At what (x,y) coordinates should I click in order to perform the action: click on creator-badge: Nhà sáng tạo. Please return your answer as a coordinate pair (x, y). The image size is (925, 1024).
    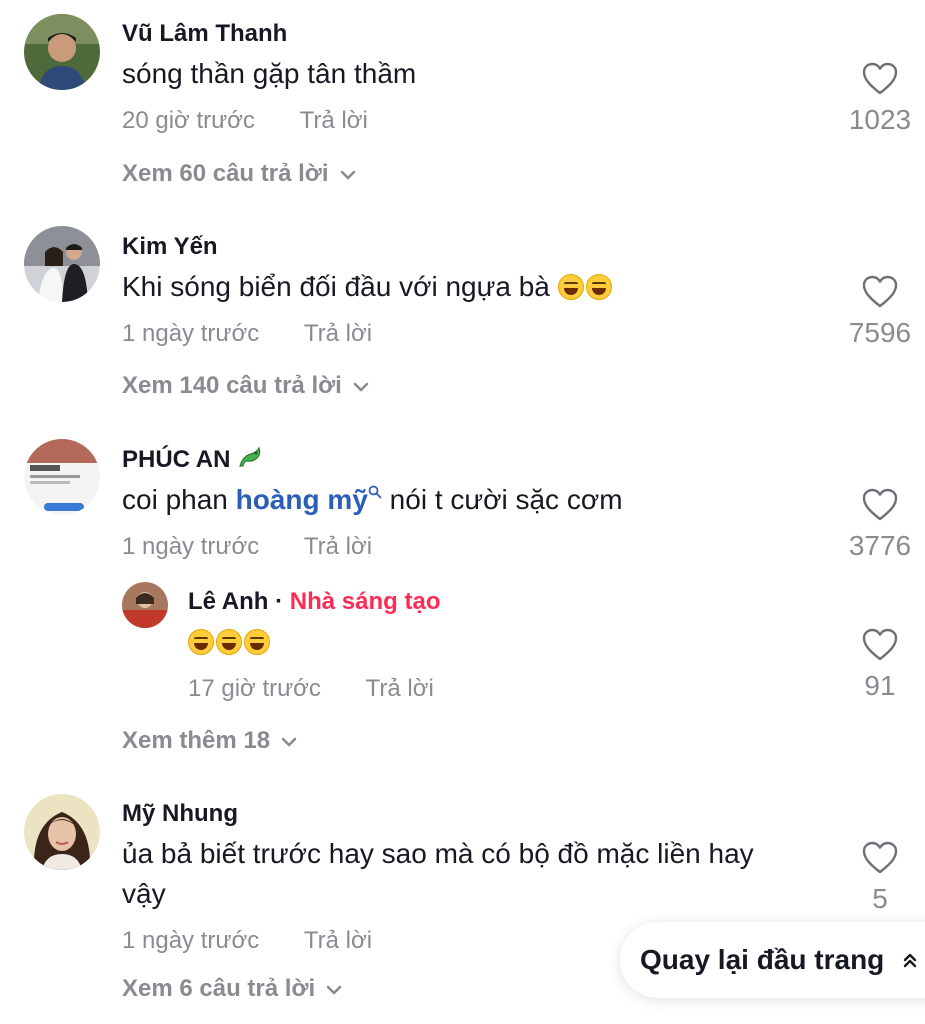
    Looking at the image, I should click on (365, 601).